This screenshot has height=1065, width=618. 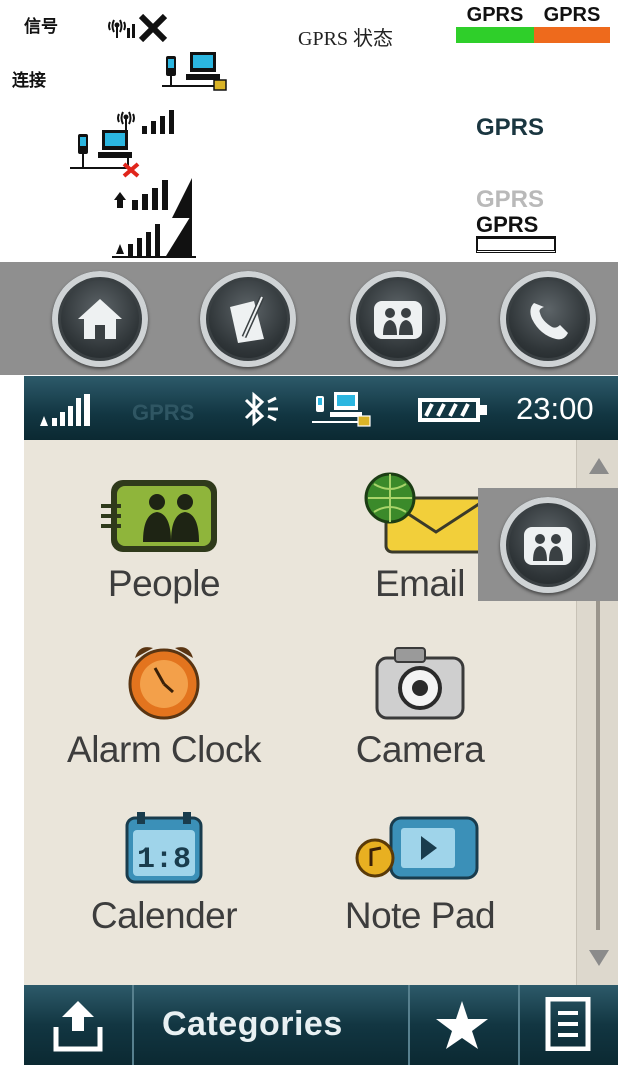 What do you see at coordinates (572, 15) in the screenshot?
I see `gprs-orange-text: GPRS` at bounding box center [572, 15].